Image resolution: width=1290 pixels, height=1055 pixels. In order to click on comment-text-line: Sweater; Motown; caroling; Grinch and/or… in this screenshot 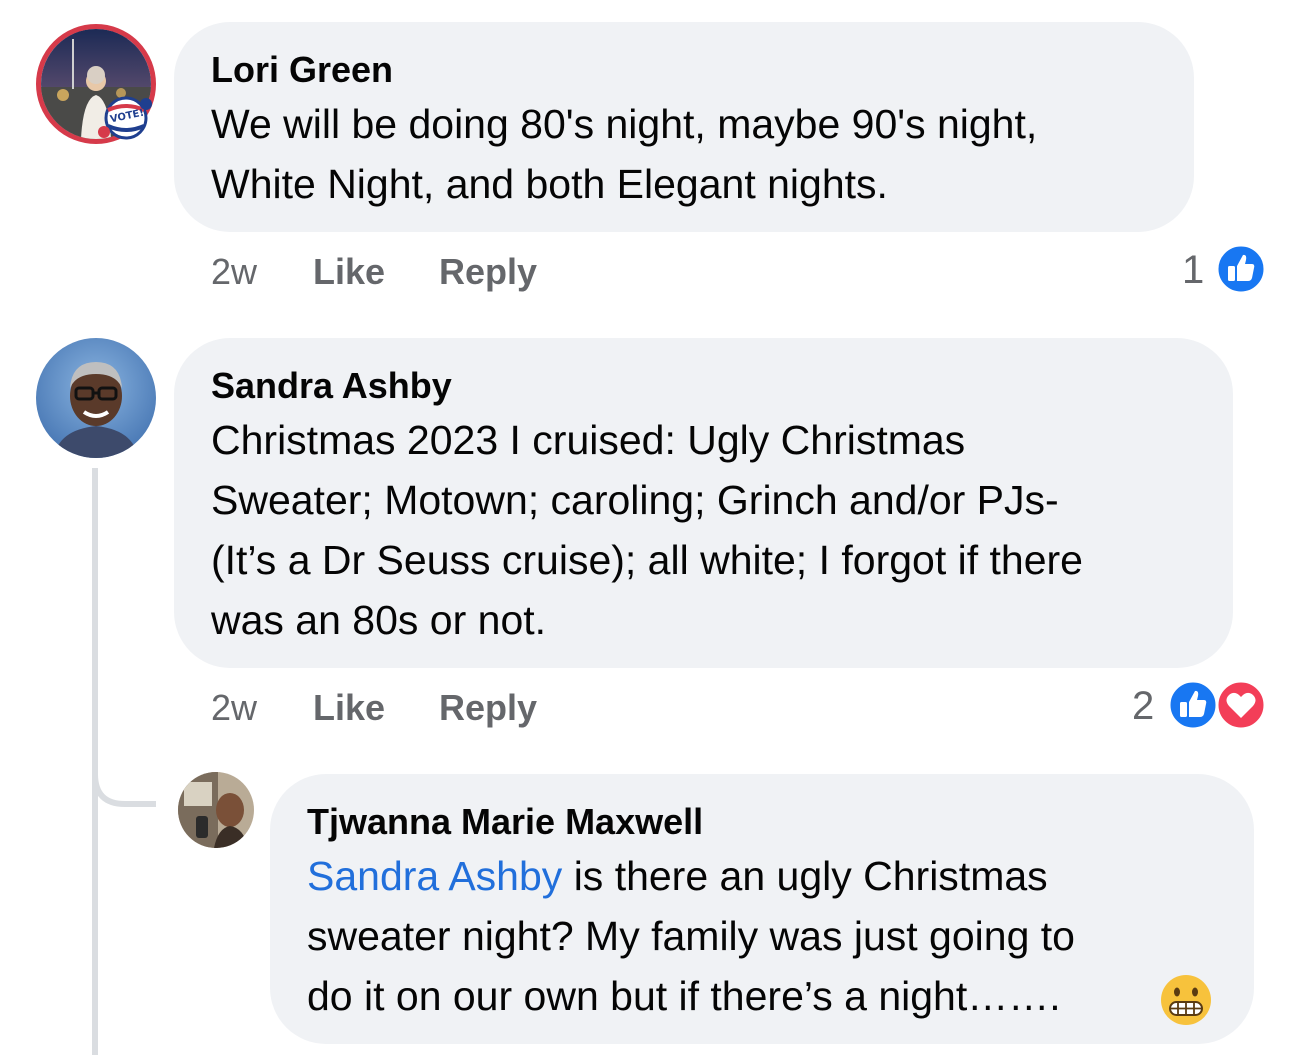, I will do `click(635, 500)`.